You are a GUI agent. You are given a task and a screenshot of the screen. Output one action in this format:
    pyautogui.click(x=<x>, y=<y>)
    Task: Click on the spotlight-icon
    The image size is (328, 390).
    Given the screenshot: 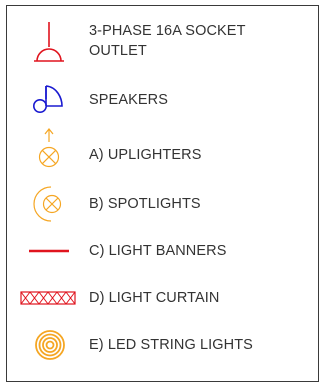 What is the action you would take?
    pyautogui.click(x=47, y=204)
    